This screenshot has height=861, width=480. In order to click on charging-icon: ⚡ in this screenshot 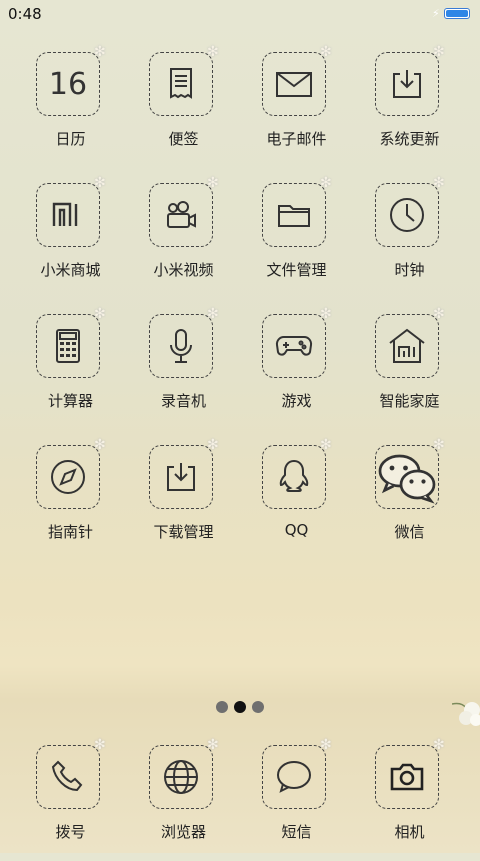, I will do `click(436, 13)`.